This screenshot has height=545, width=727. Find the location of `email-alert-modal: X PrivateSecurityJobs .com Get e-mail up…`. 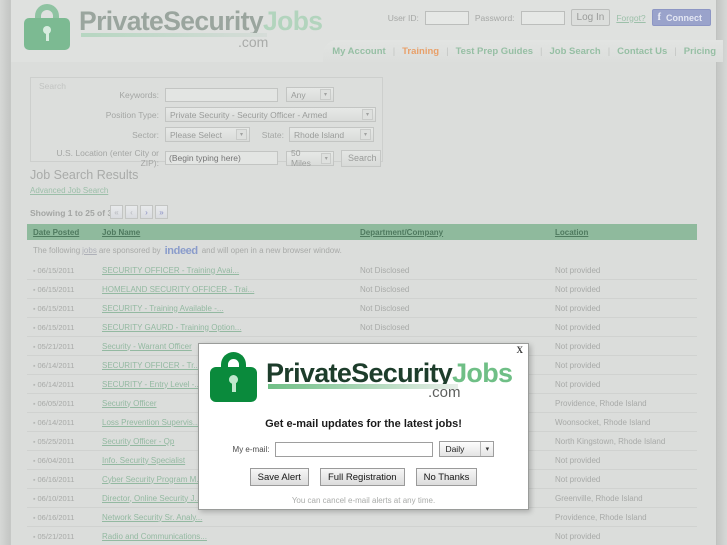

email-alert-modal: X PrivateSecurityJobs .com Get e-mail up… is located at coordinates (363, 426).